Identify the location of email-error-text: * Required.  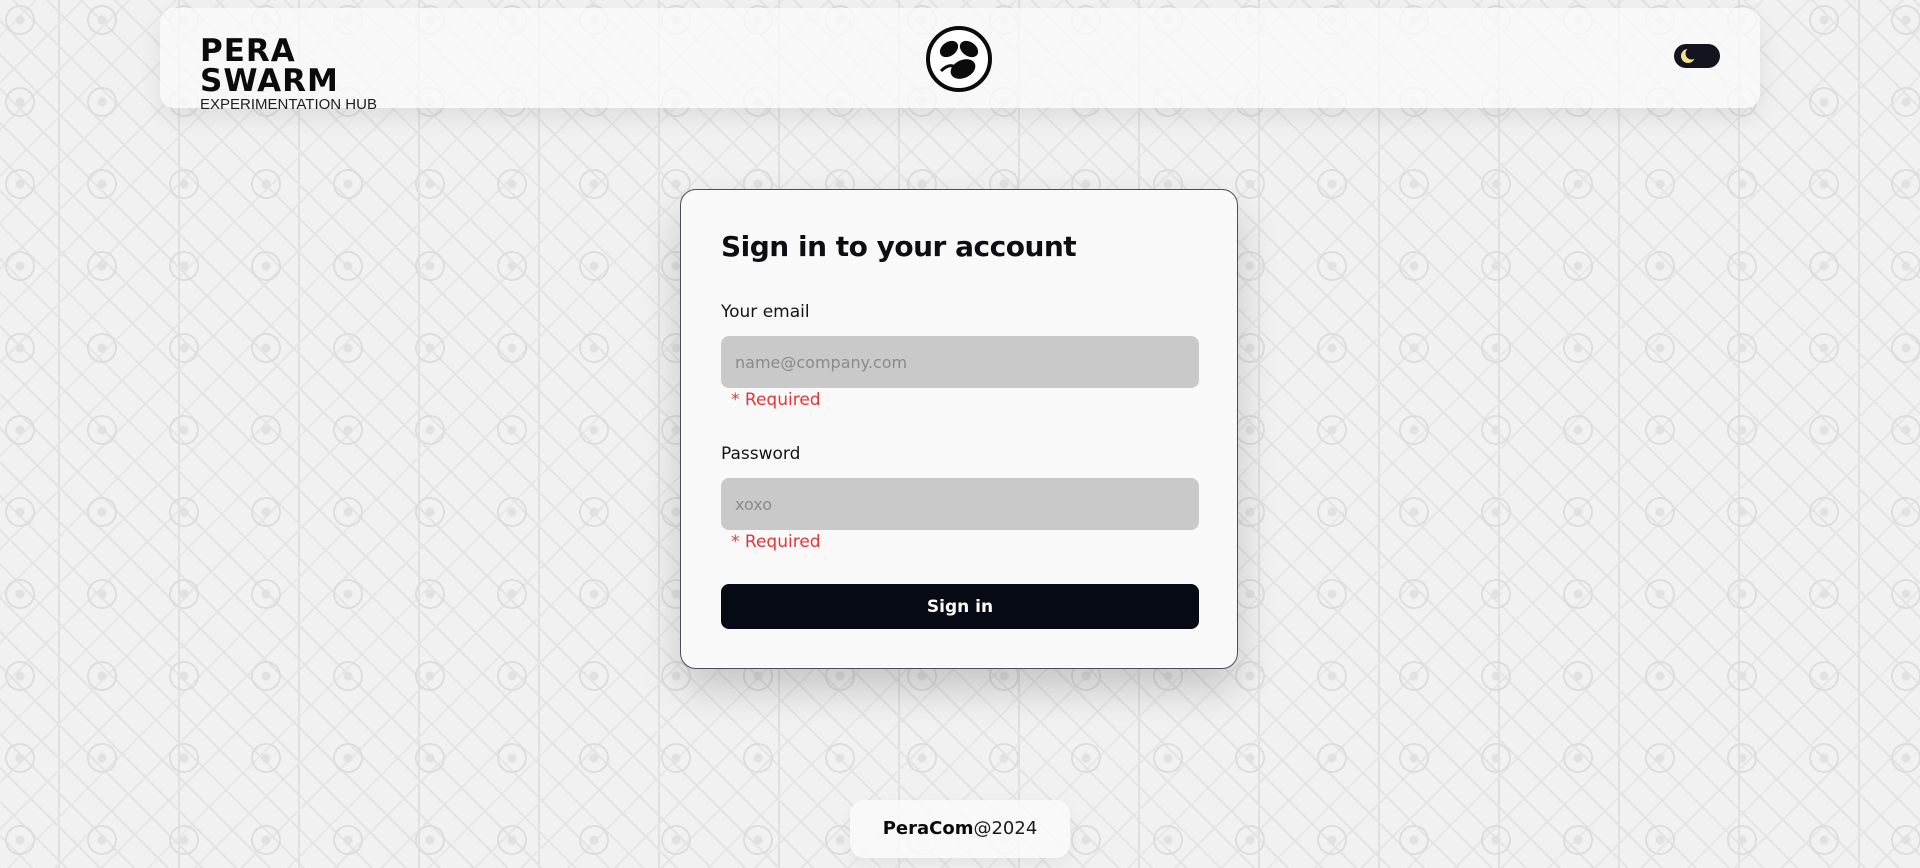
(776, 400).